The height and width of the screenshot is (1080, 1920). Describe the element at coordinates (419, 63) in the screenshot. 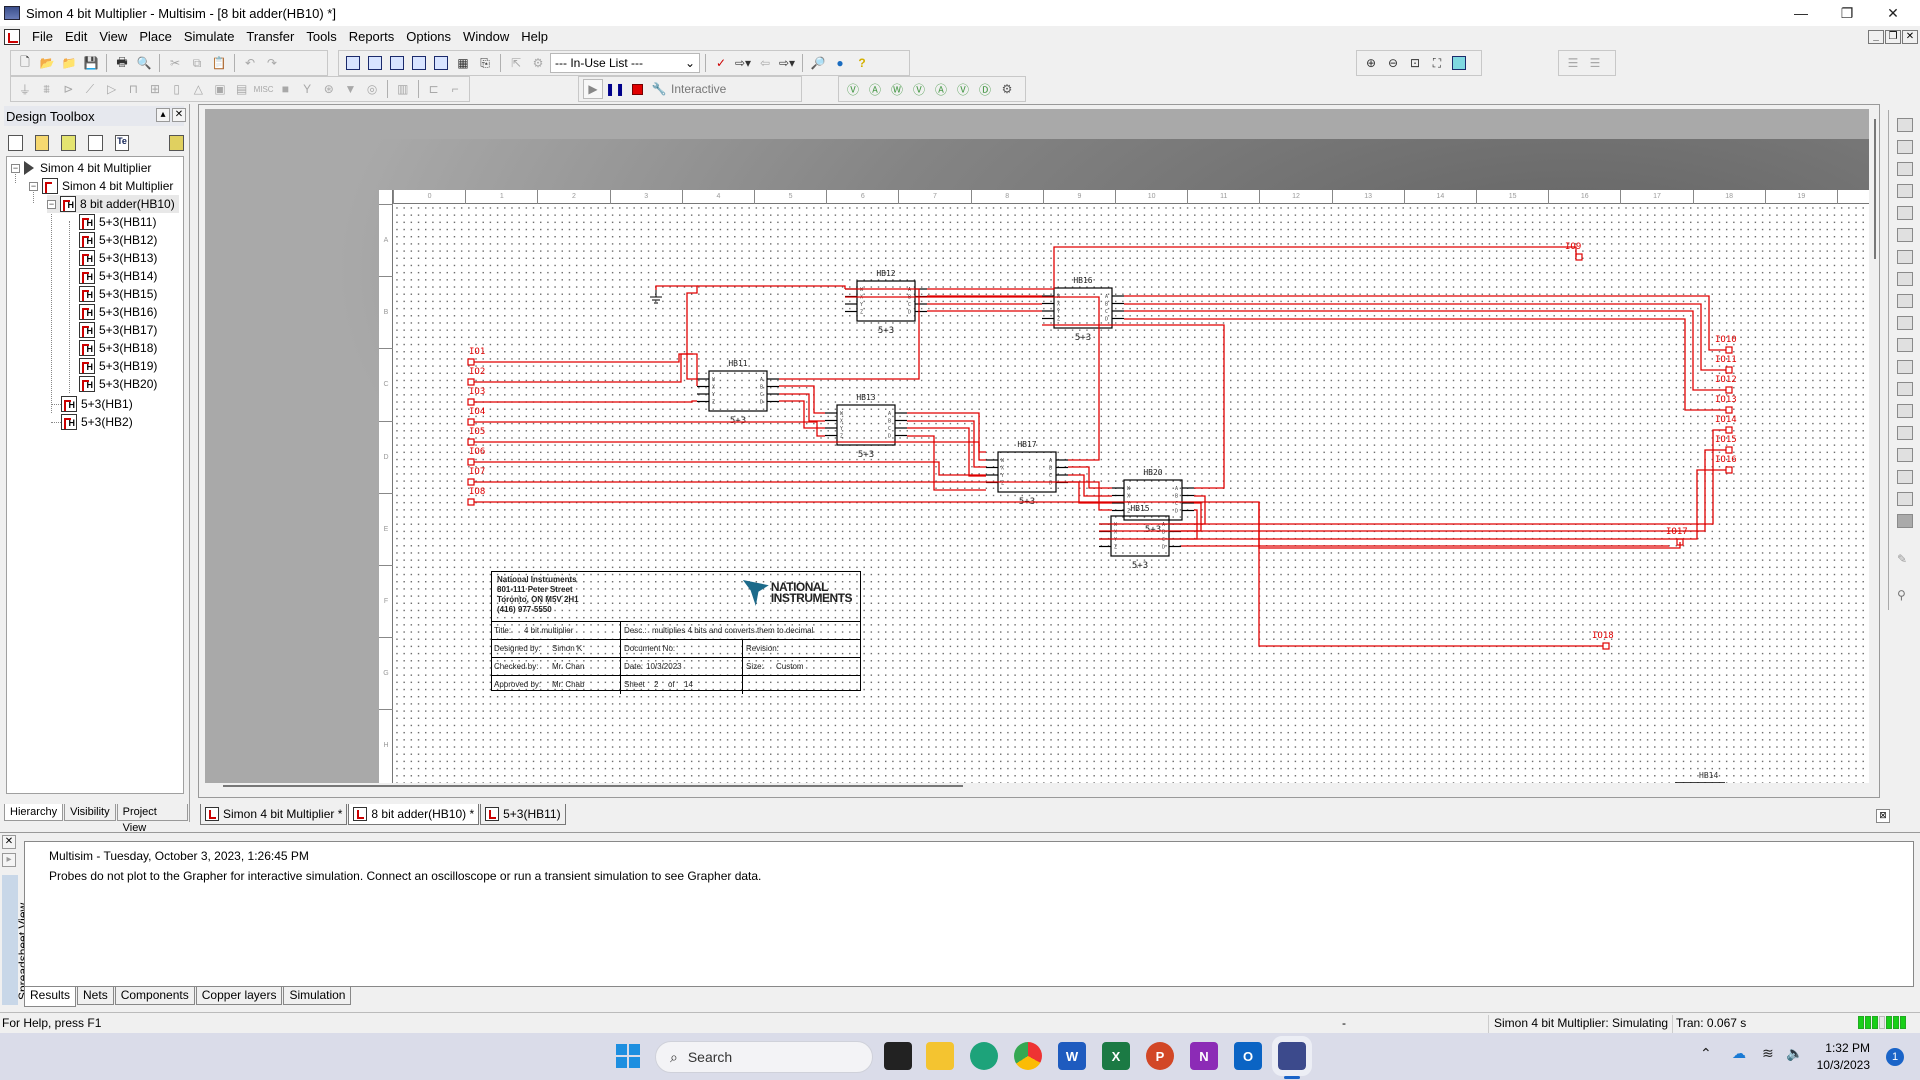

I see `component-list-icon` at that location.